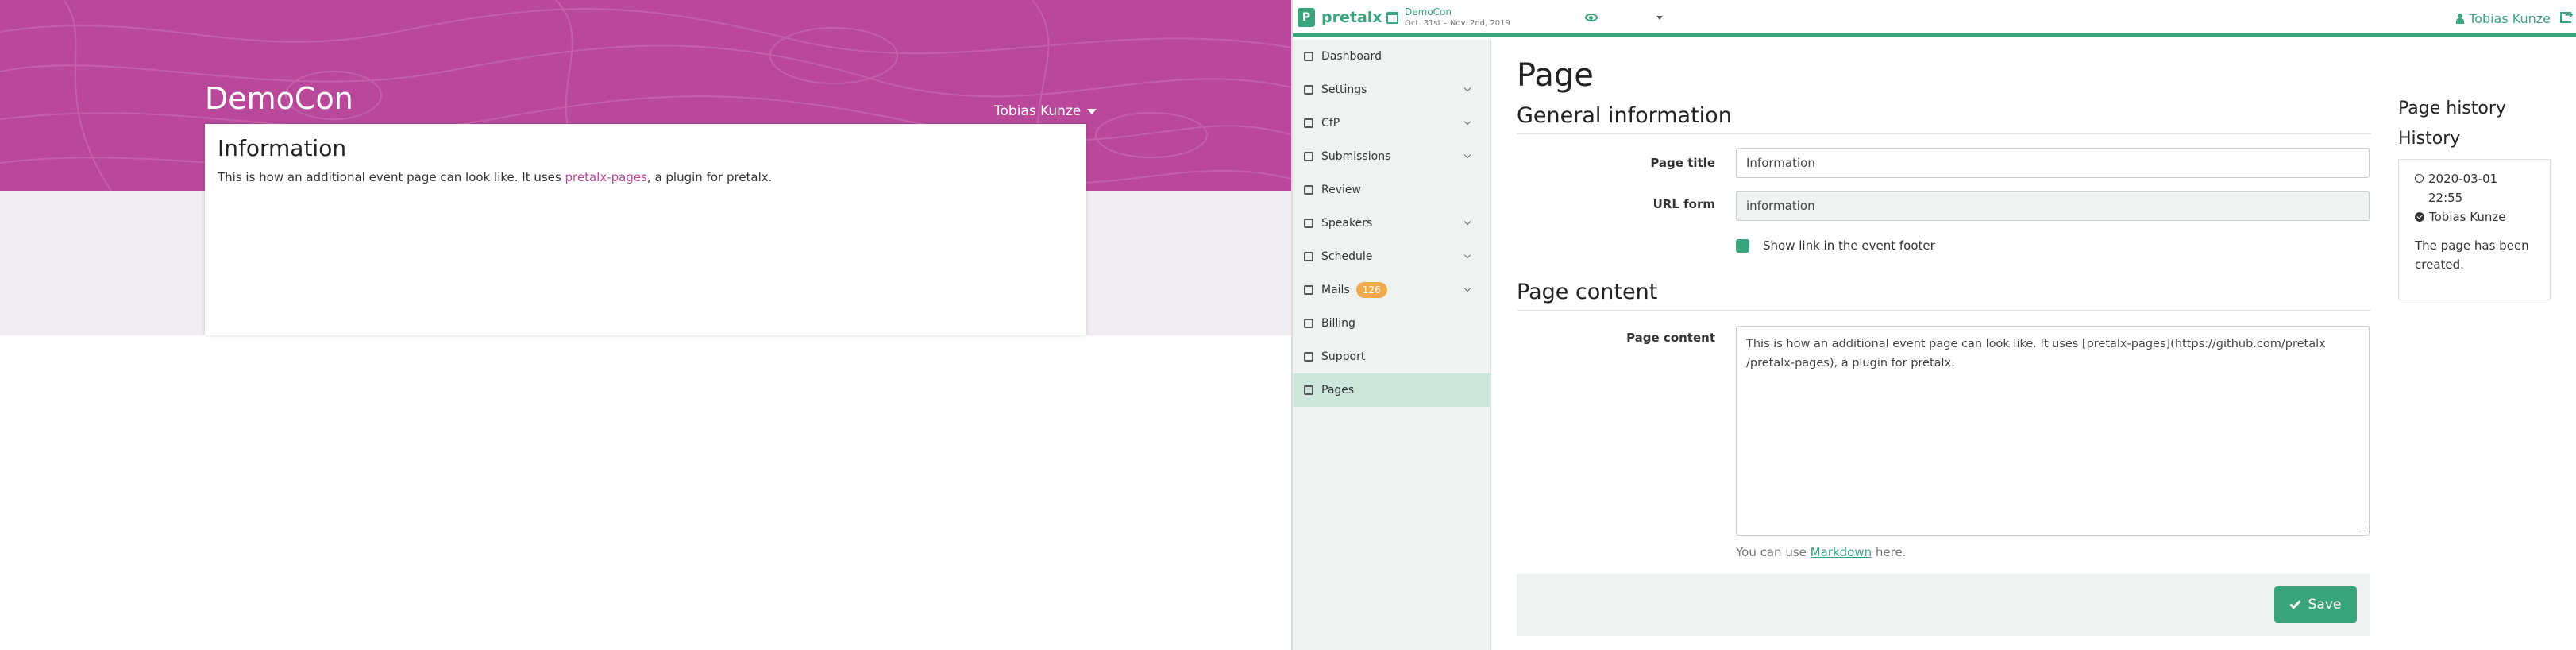 This screenshot has height=650, width=2576. What do you see at coordinates (1391, 290) in the screenshot?
I see `sidebar-item-mails: Mails 126` at bounding box center [1391, 290].